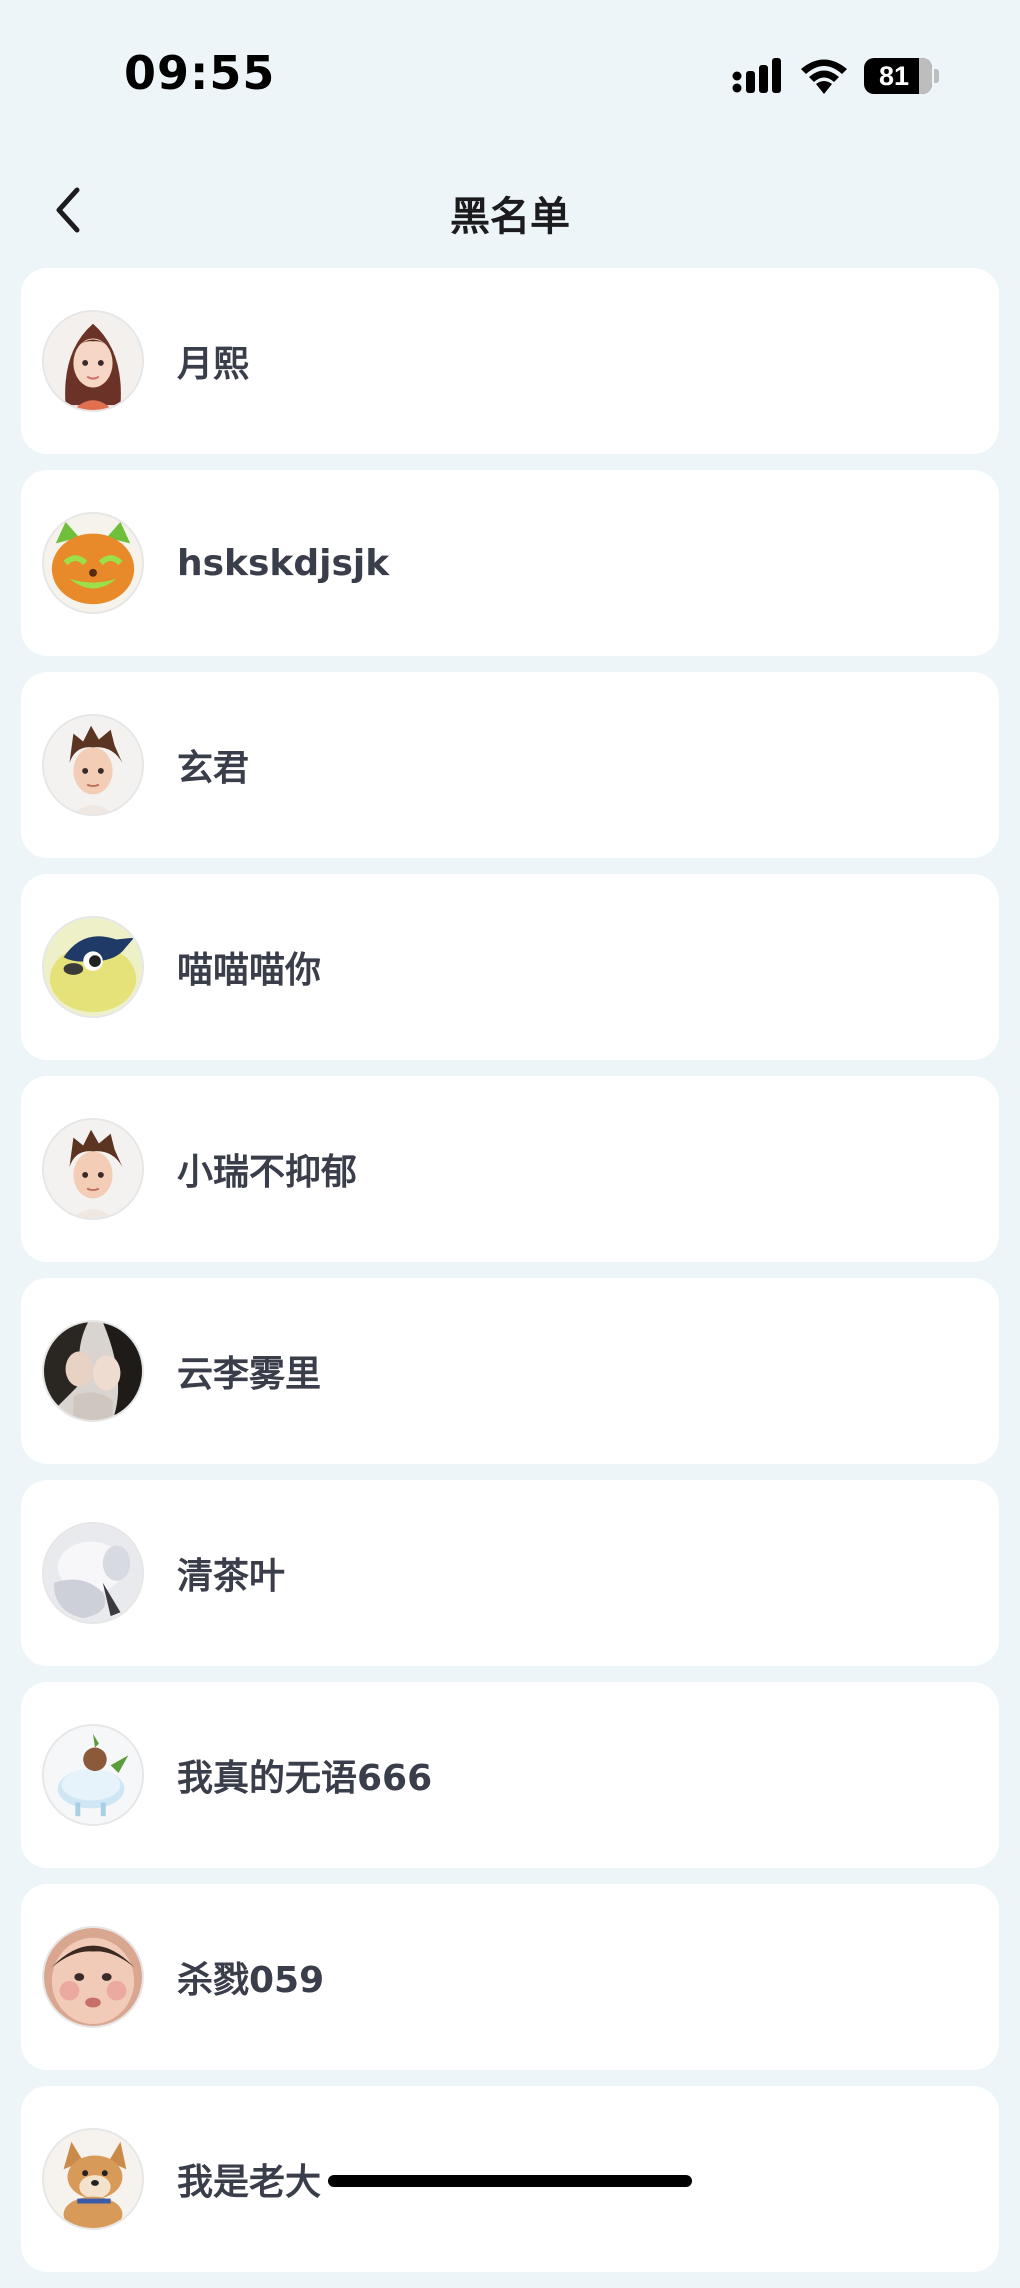  What do you see at coordinates (213, 364) in the screenshot?
I see `username: 月熙` at bounding box center [213, 364].